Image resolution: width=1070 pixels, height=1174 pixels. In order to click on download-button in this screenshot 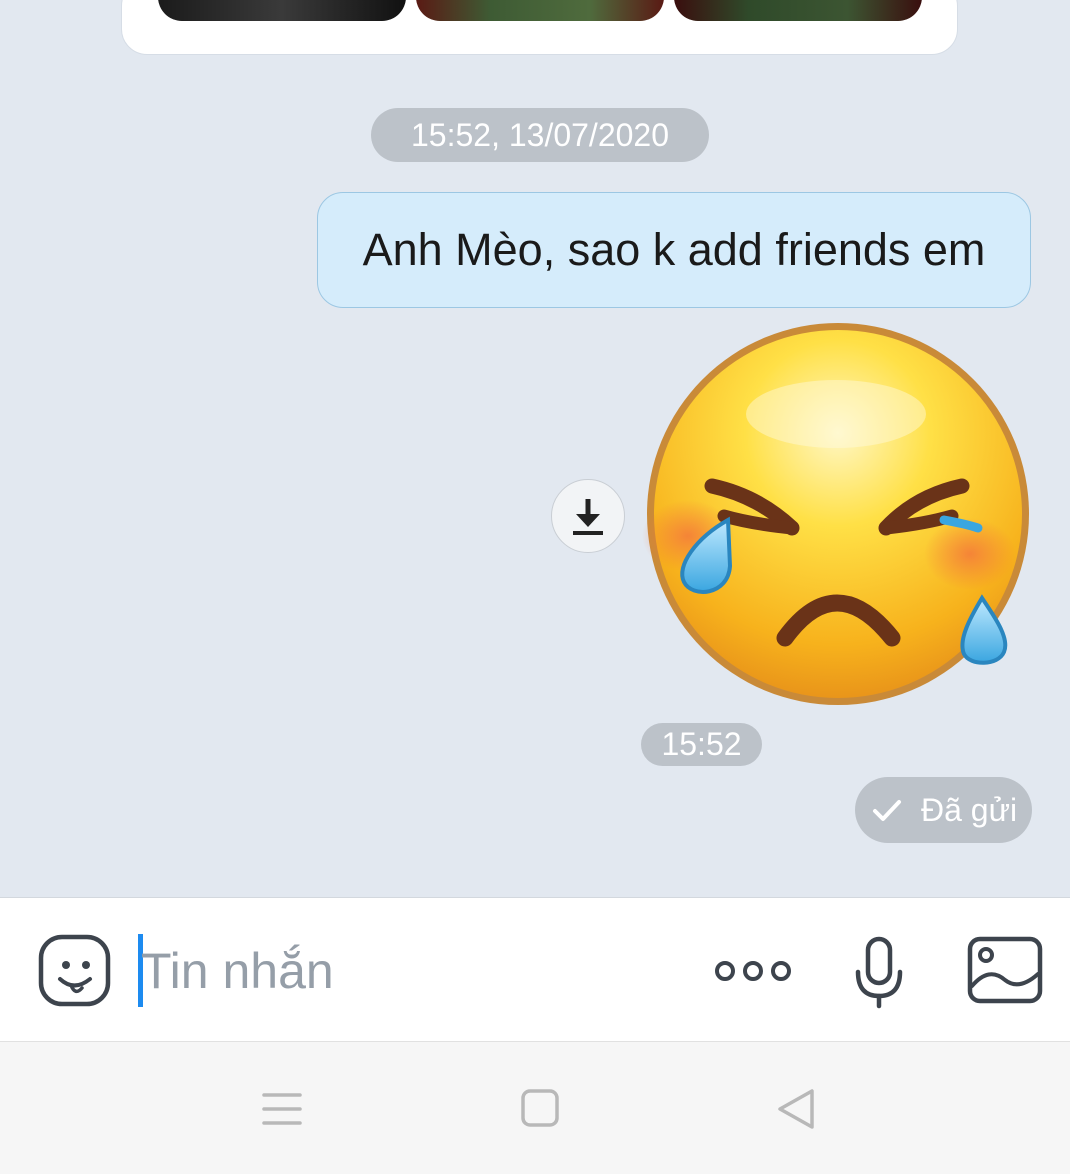, I will do `click(588, 516)`.